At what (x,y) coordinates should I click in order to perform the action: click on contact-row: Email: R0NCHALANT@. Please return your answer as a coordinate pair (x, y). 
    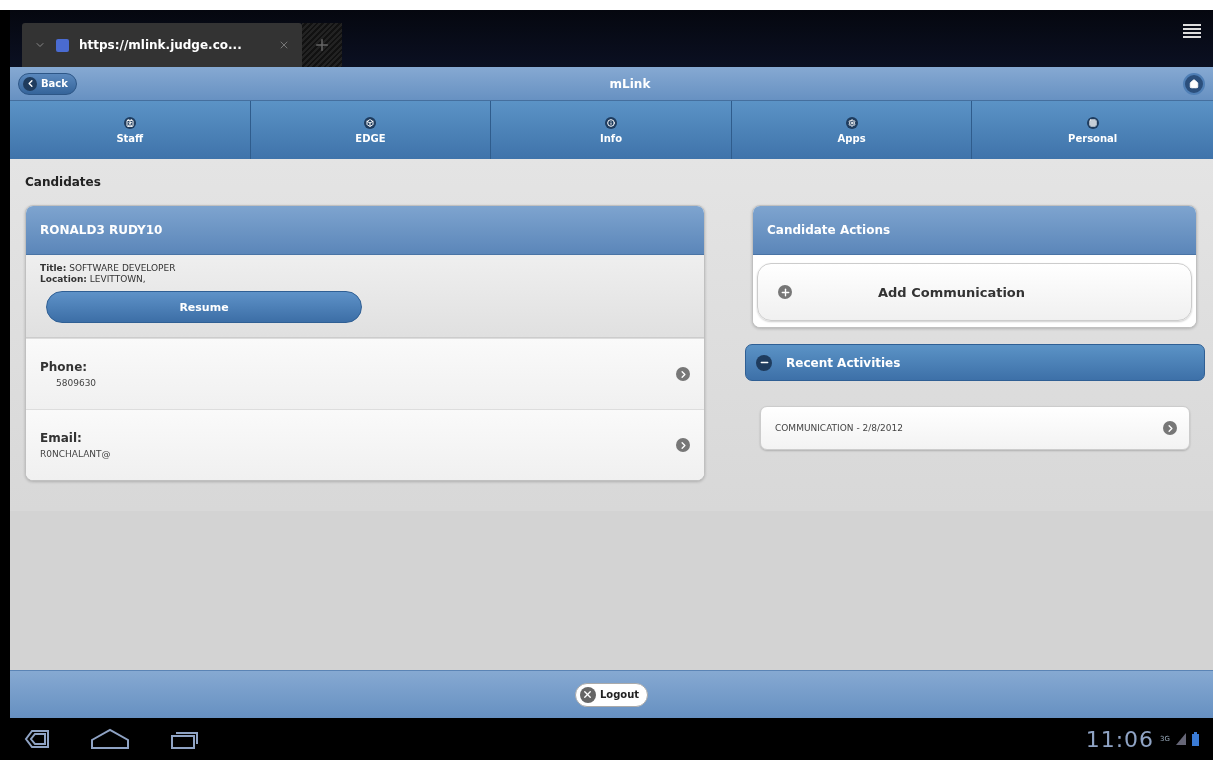
    Looking at the image, I should click on (365, 444).